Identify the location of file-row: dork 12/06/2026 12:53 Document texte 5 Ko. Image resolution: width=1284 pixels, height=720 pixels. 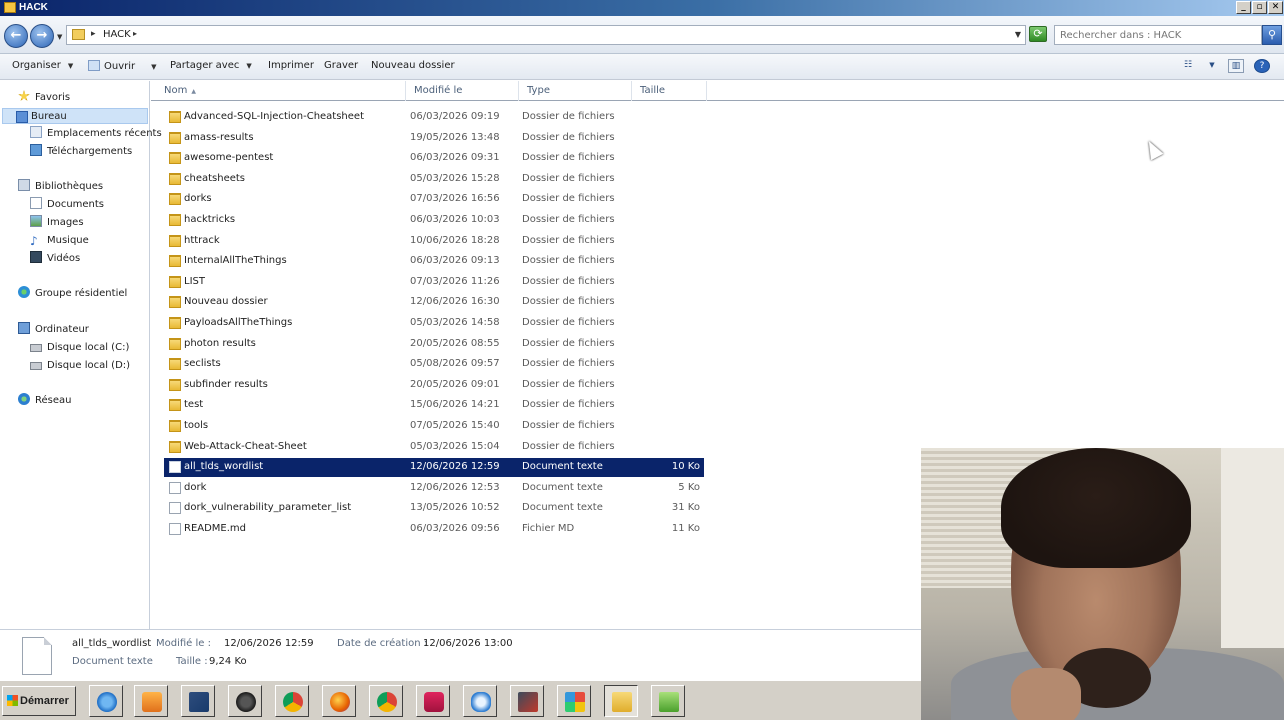
(434, 488).